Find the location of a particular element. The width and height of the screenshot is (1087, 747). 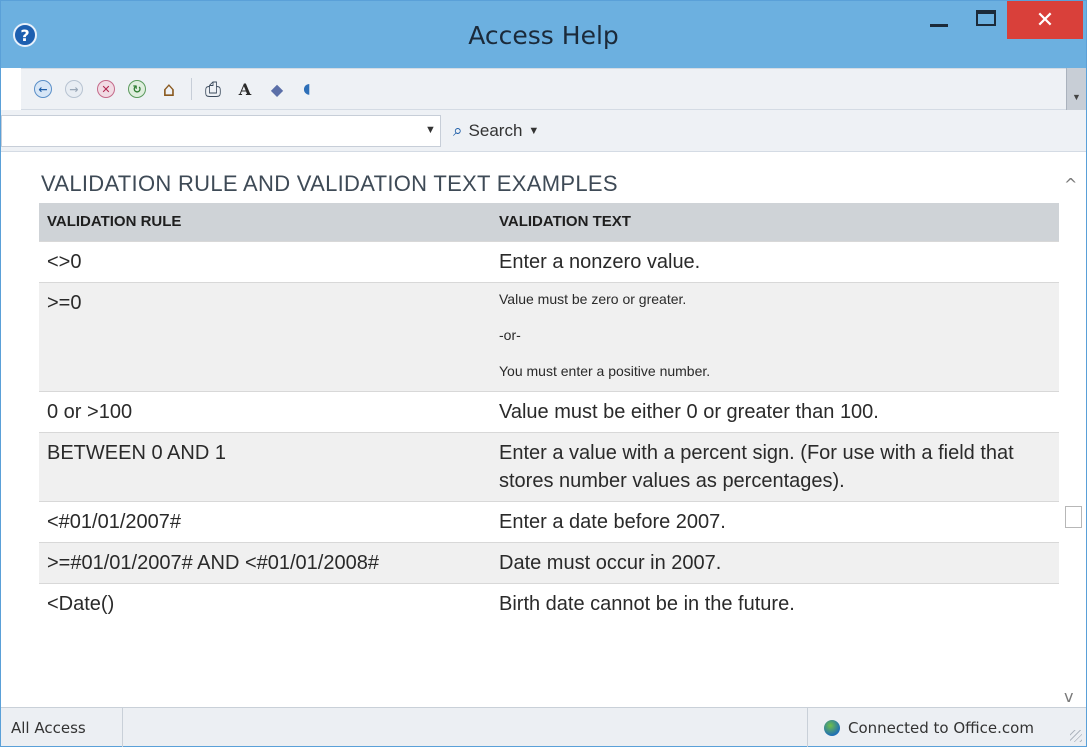

maximize-button is located at coordinates (986, 18).